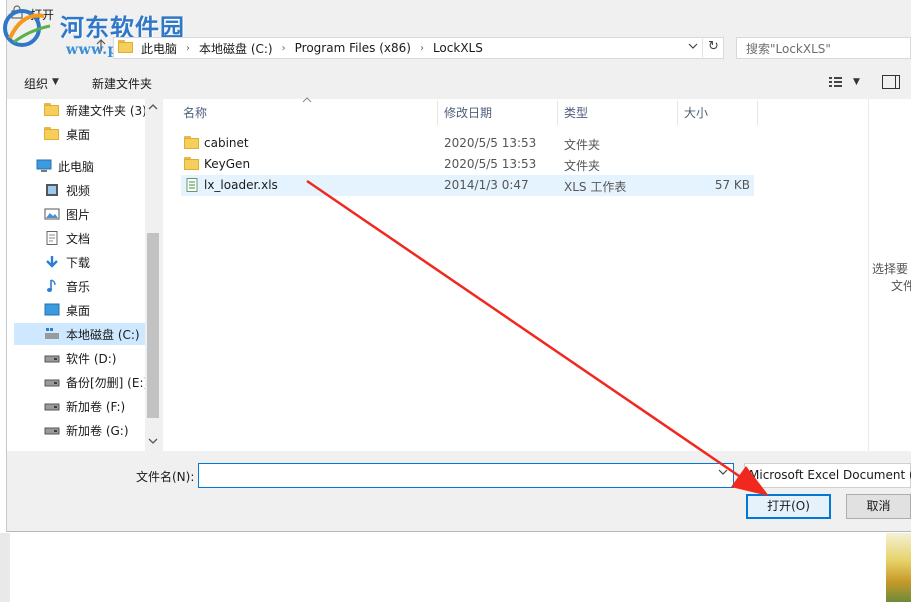 The width and height of the screenshot is (911, 602). What do you see at coordinates (830, 475) in the screenshot?
I see `file-type-filter-value: Microsoft Excel Document (` at bounding box center [830, 475].